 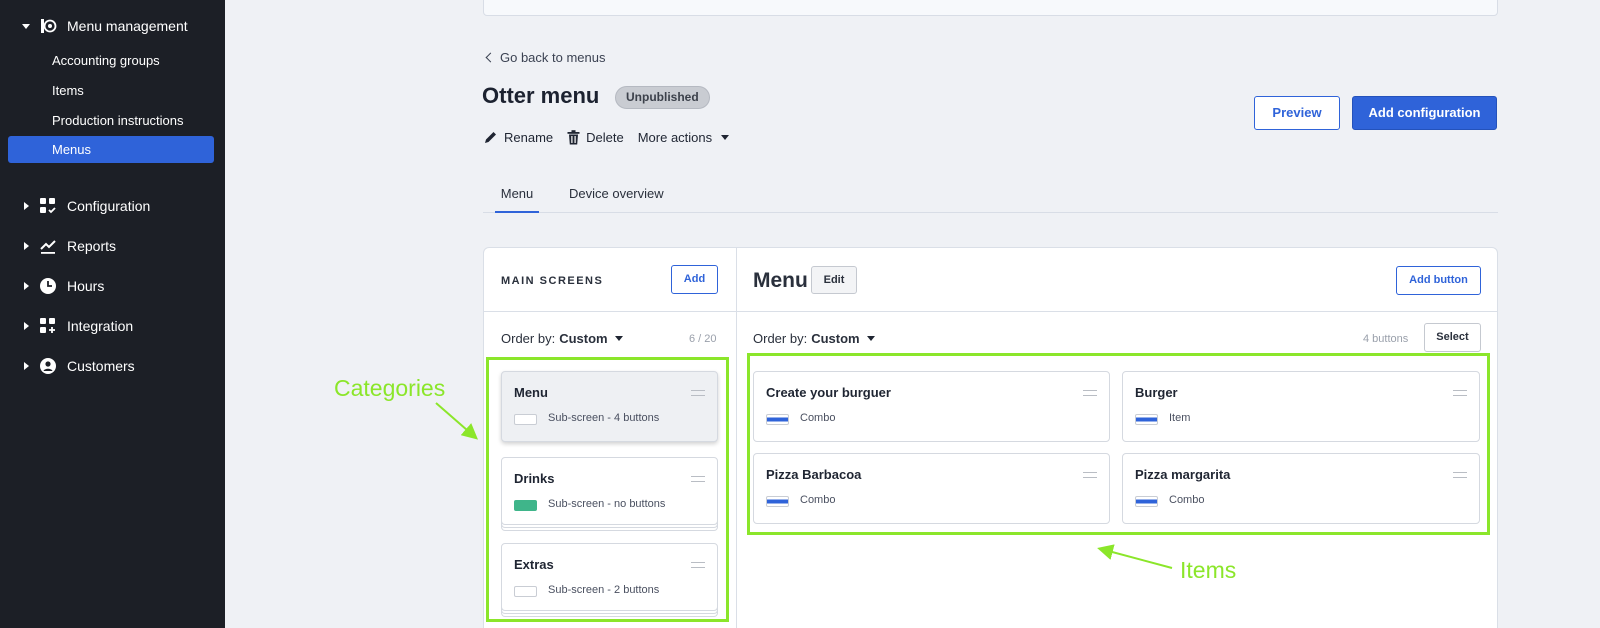 What do you see at coordinates (553, 57) in the screenshot?
I see `back-label: Go back to menus` at bounding box center [553, 57].